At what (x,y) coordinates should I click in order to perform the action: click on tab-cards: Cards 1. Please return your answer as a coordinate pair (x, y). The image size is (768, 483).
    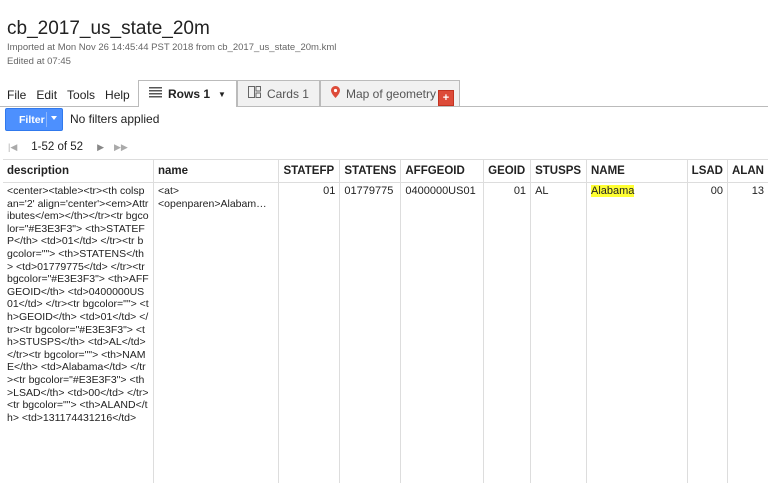
    Looking at the image, I should click on (278, 93).